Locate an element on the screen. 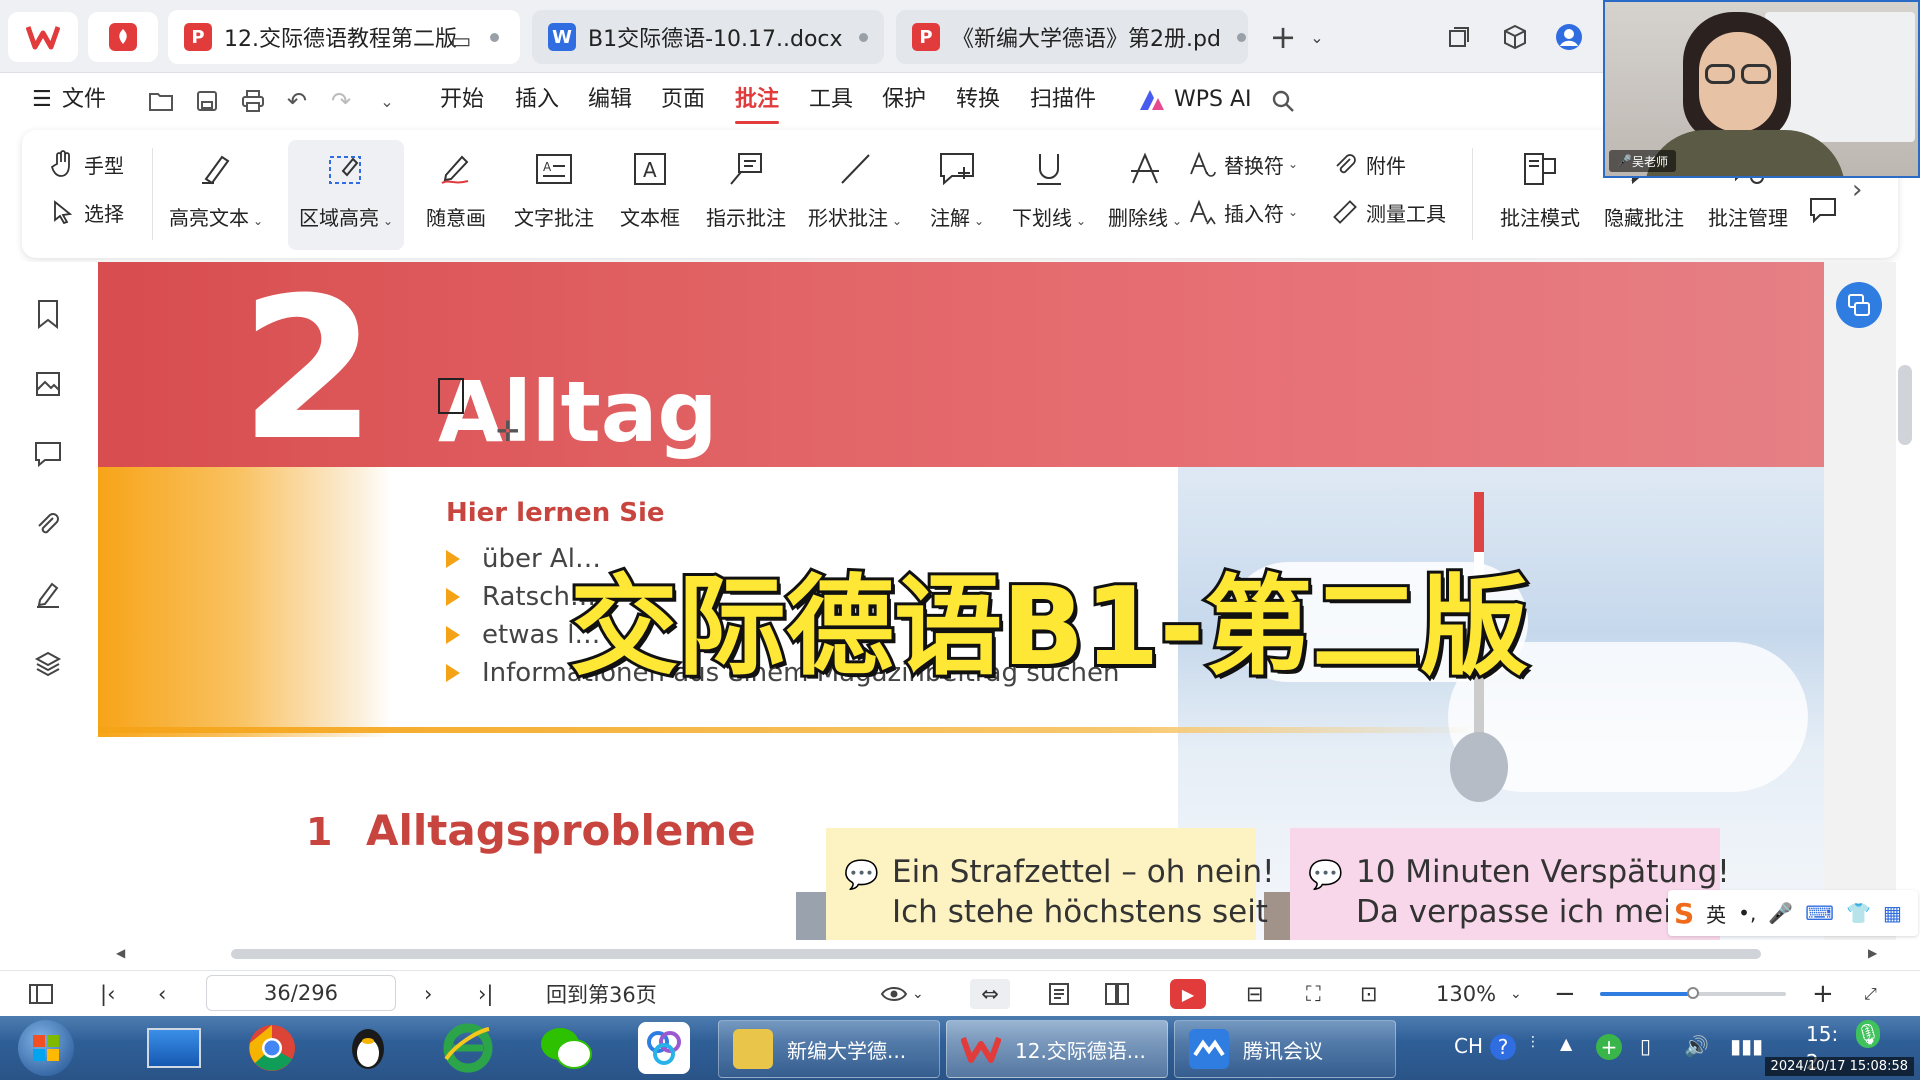 The width and height of the screenshot is (1920, 1080). save-icon is located at coordinates (207, 101).